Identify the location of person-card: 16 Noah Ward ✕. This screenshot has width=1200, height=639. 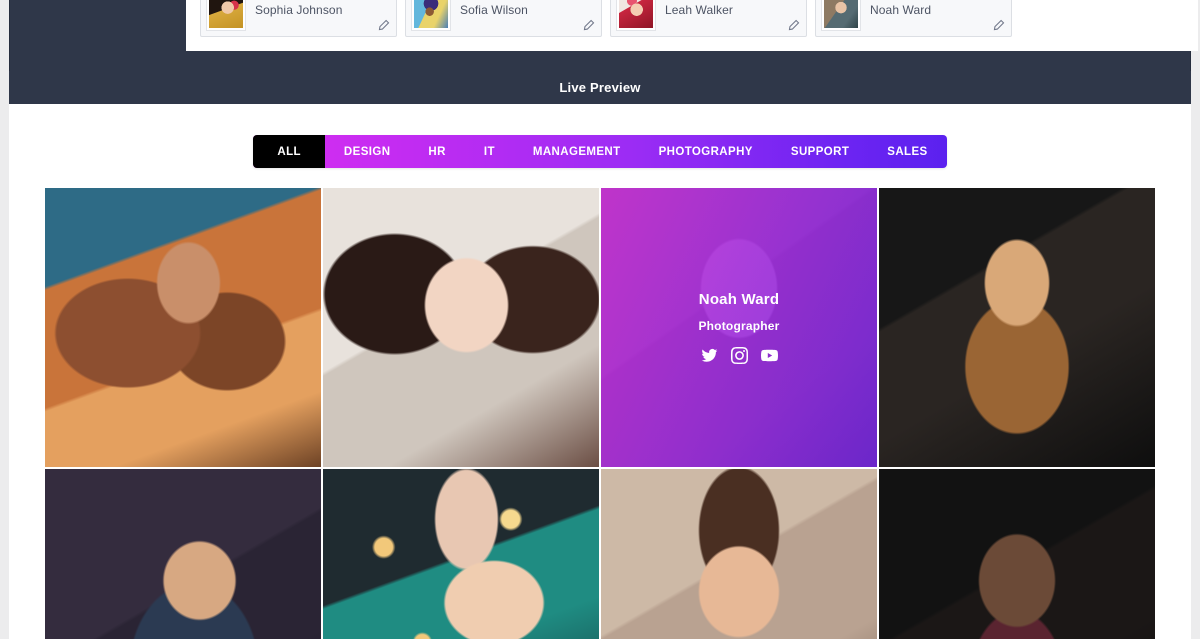
(913, 18).